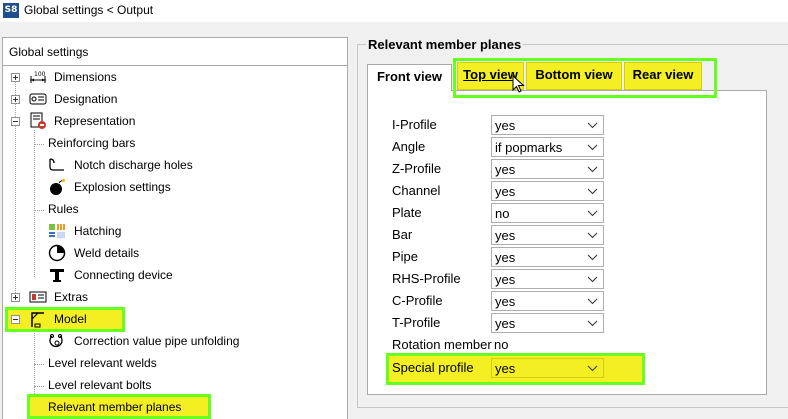 This screenshot has height=419, width=788. I want to click on tree-item-label: Notch discharge holes, so click(133, 165).